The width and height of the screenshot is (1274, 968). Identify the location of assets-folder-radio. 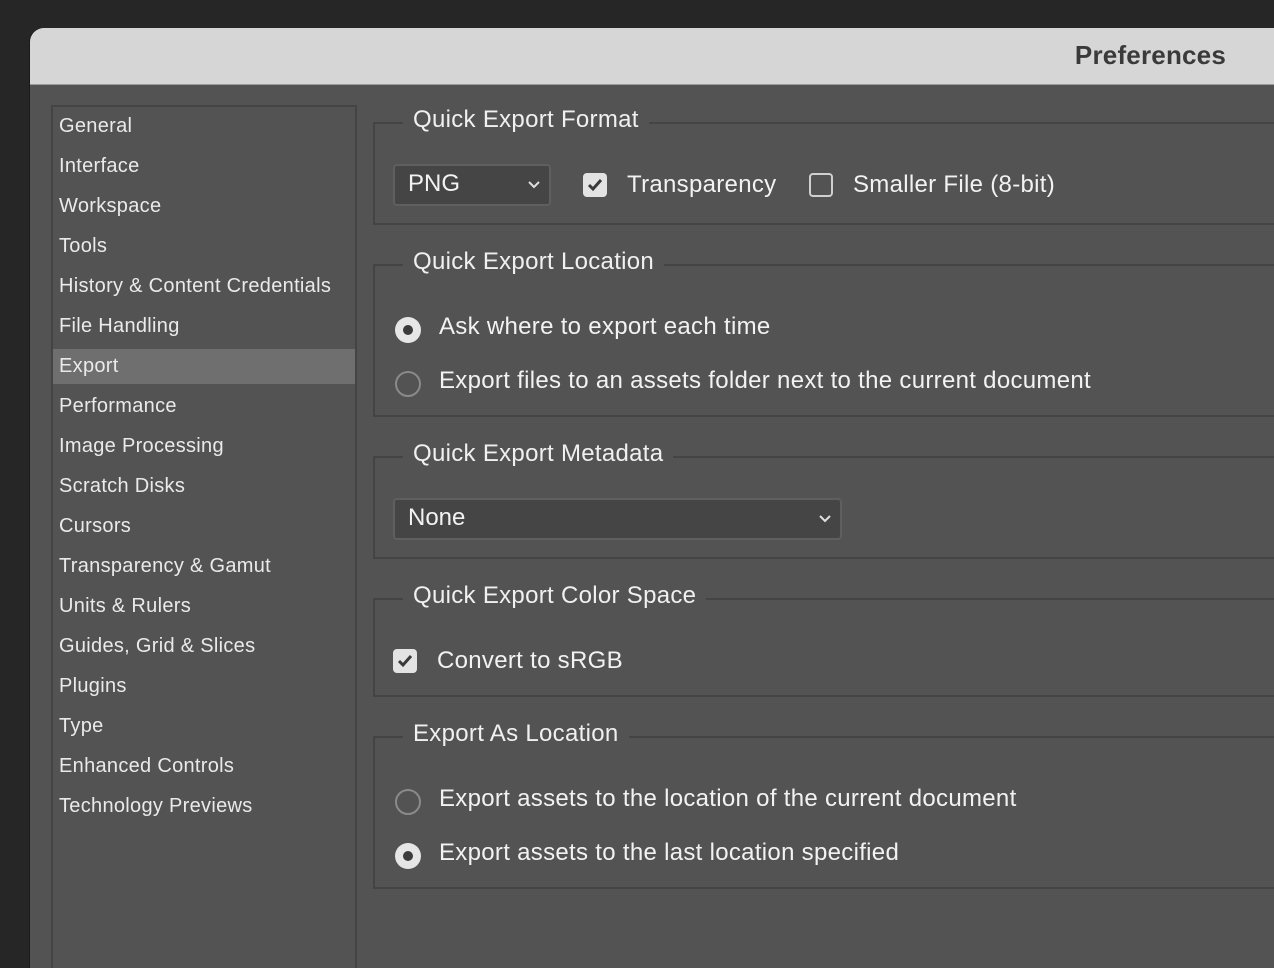
(408, 384).